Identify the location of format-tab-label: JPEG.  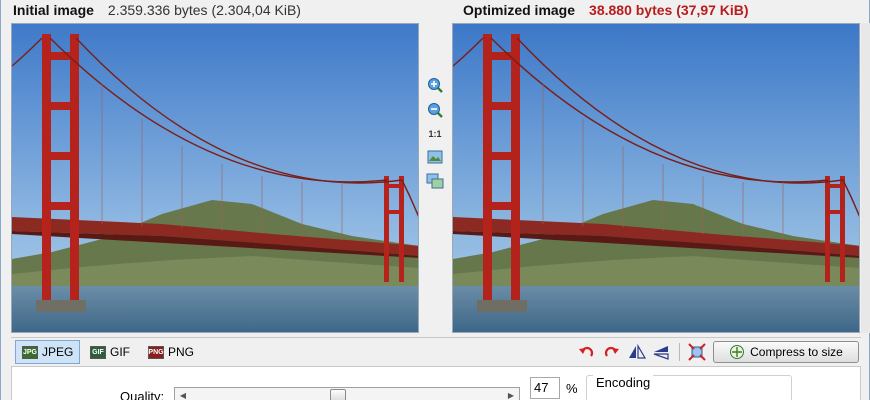
(58, 352).